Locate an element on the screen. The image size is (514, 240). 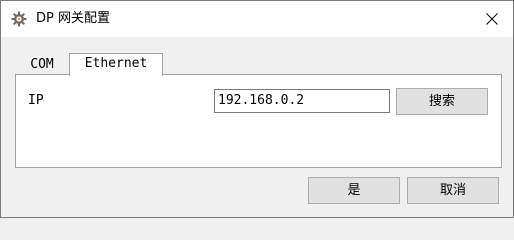
gear-icon is located at coordinates (19, 19).